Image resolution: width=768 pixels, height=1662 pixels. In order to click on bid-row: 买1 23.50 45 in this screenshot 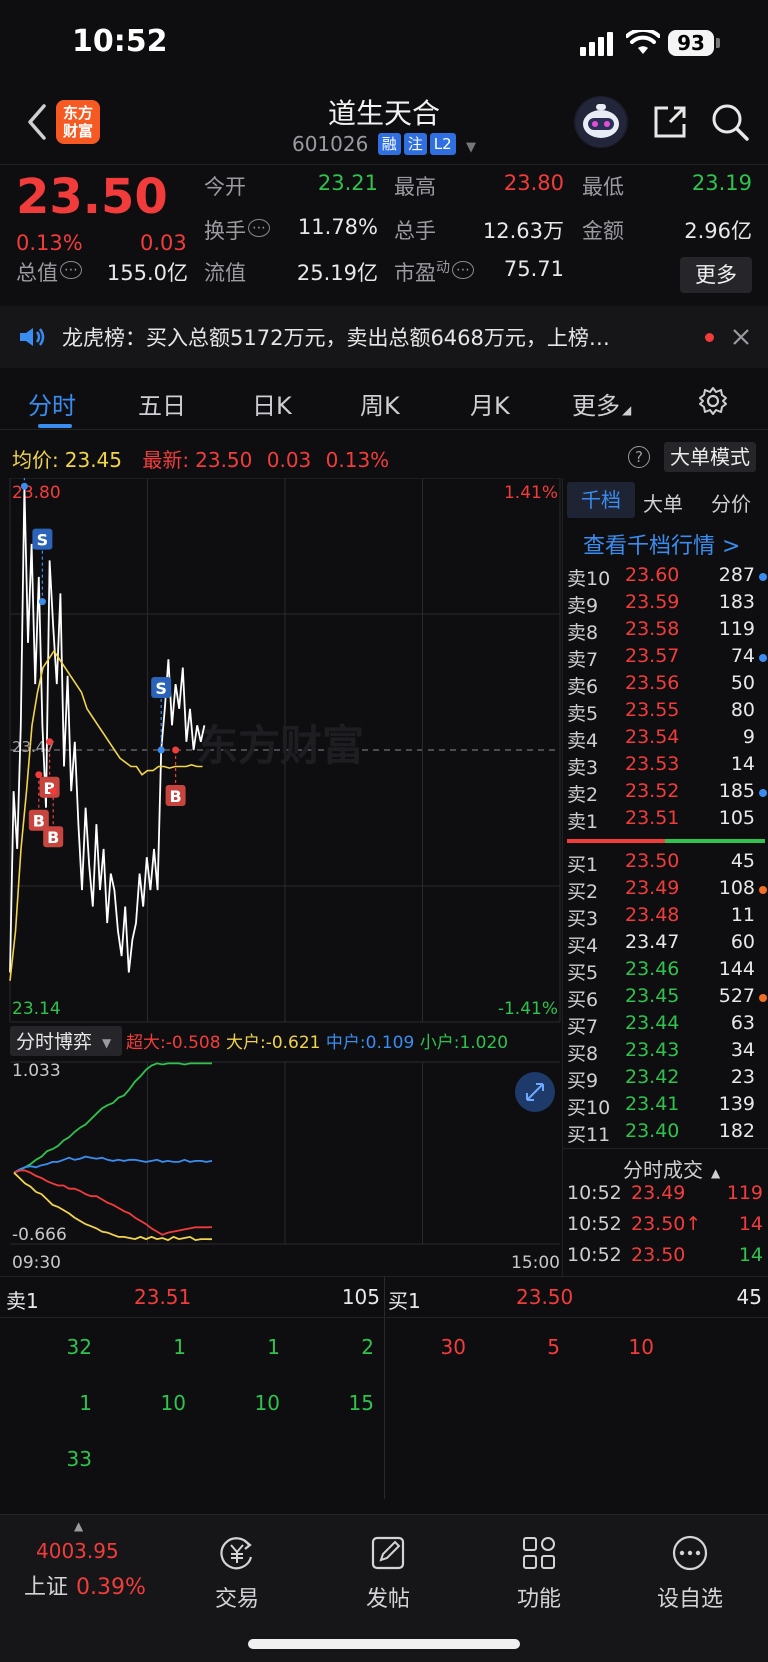, I will do `click(665, 863)`.